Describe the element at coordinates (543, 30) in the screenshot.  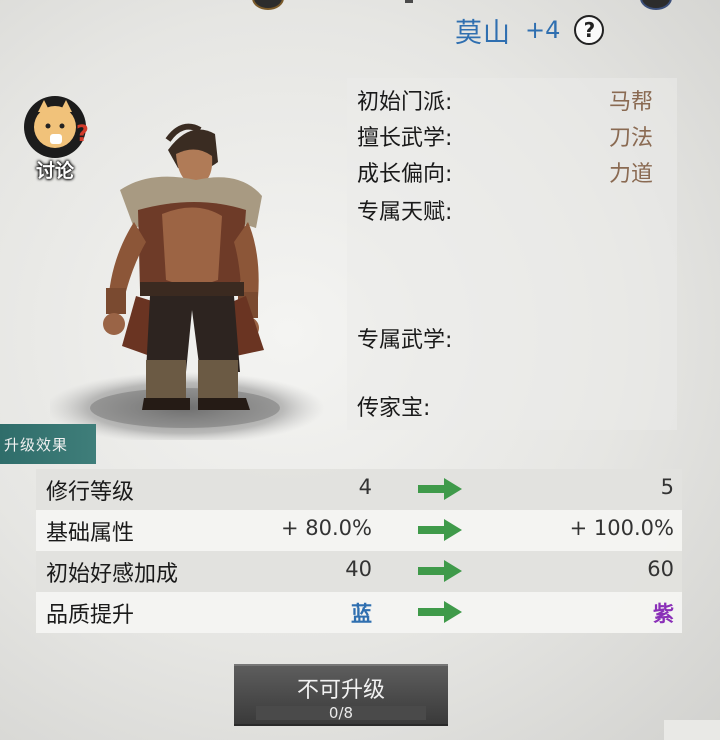
I see `hero-upgrade-level: +4` at that location.